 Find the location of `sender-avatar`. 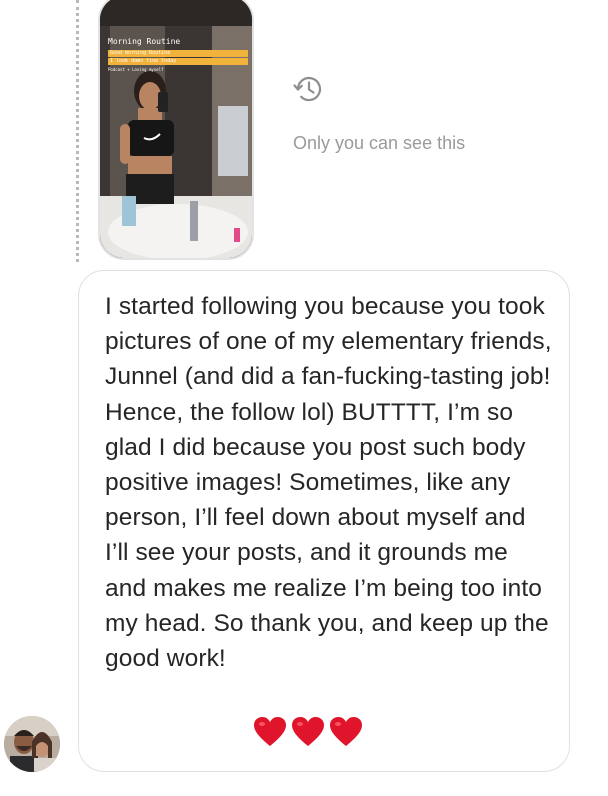

sender-avatar is located at coordinates (32, 744).